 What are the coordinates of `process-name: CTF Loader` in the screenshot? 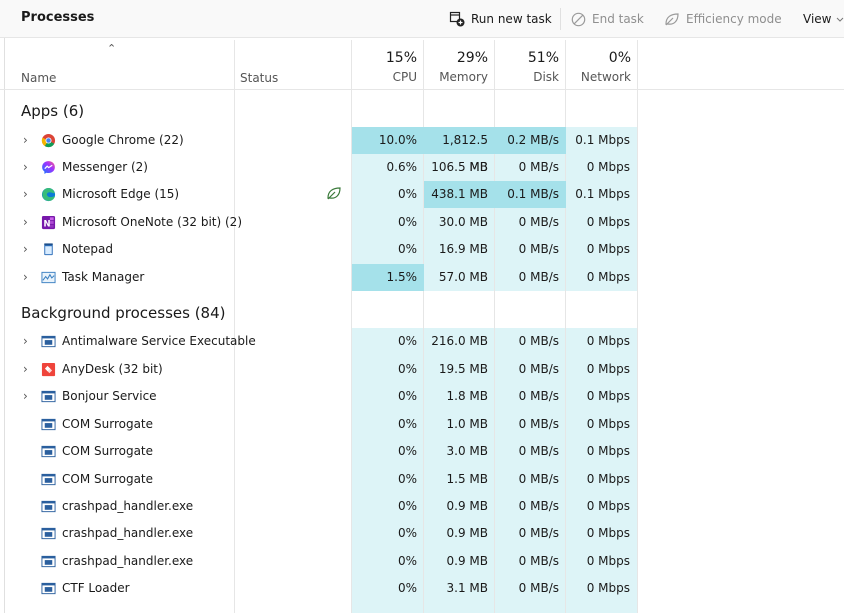 It's located at (96, 588).